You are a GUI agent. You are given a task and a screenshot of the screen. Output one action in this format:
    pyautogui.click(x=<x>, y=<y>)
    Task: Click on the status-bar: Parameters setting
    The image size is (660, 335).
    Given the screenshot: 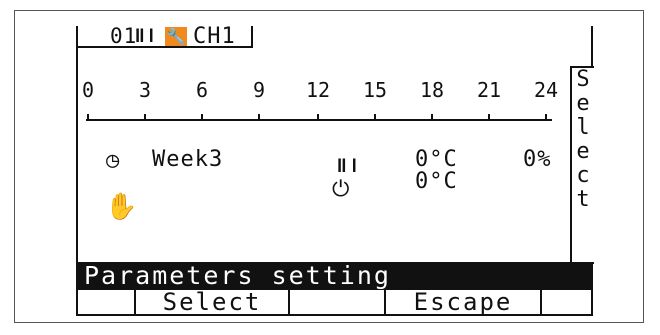 What is the action you would take?
    pyautogui.click(x=335, y=275)
    